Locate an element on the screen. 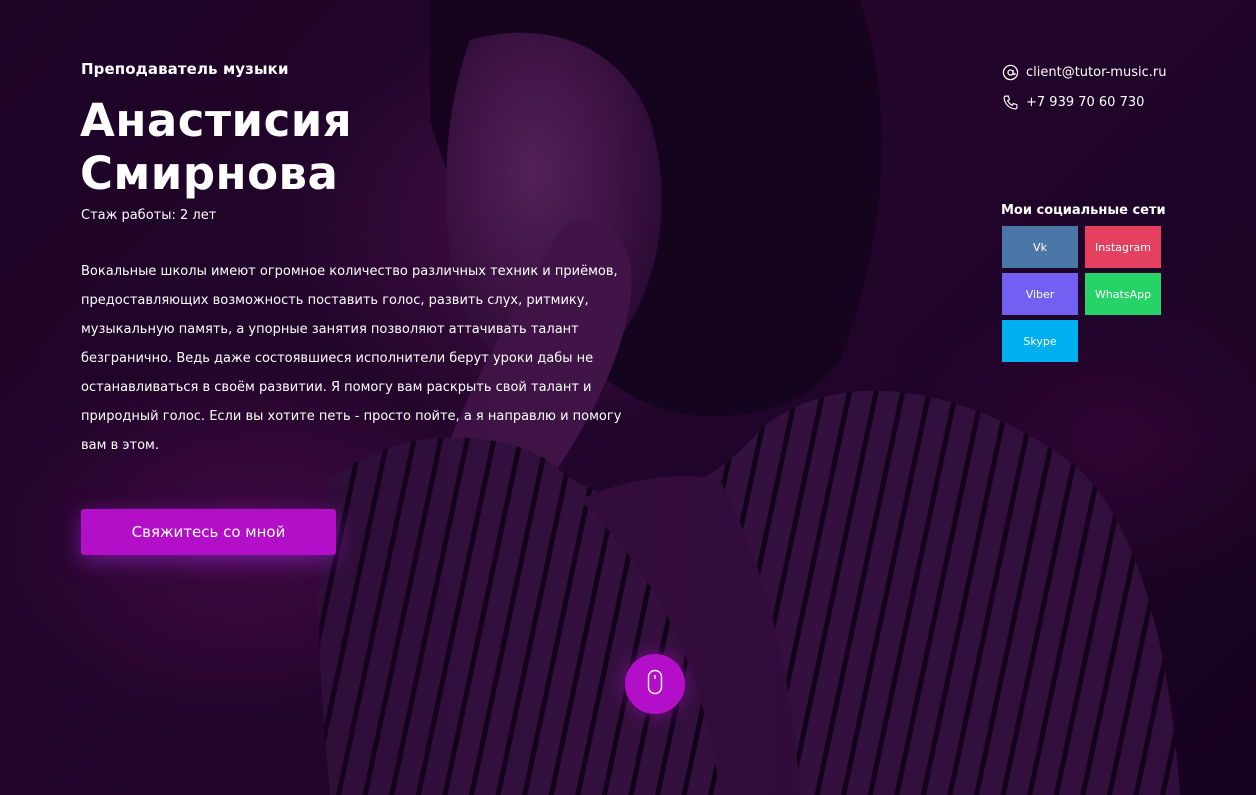 Image resolution: width=1256 pixels, height=795 pixels. socials-title: Мои социальные сети is located at coordinates (1083, 210).